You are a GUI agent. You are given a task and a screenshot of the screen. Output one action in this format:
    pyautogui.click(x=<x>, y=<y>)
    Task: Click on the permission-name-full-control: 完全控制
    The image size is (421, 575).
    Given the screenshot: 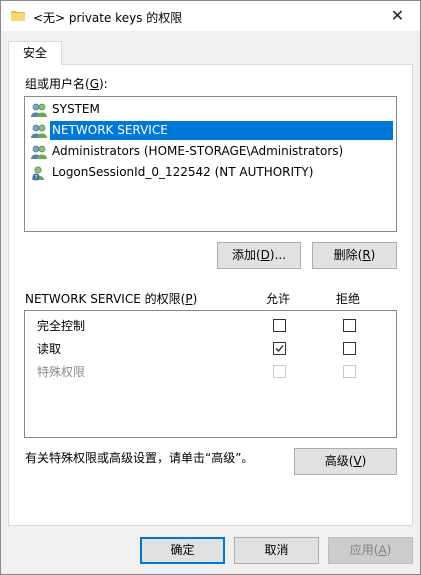 What is the action you would take?
    pyautogui.click(x=61, y=326)
    